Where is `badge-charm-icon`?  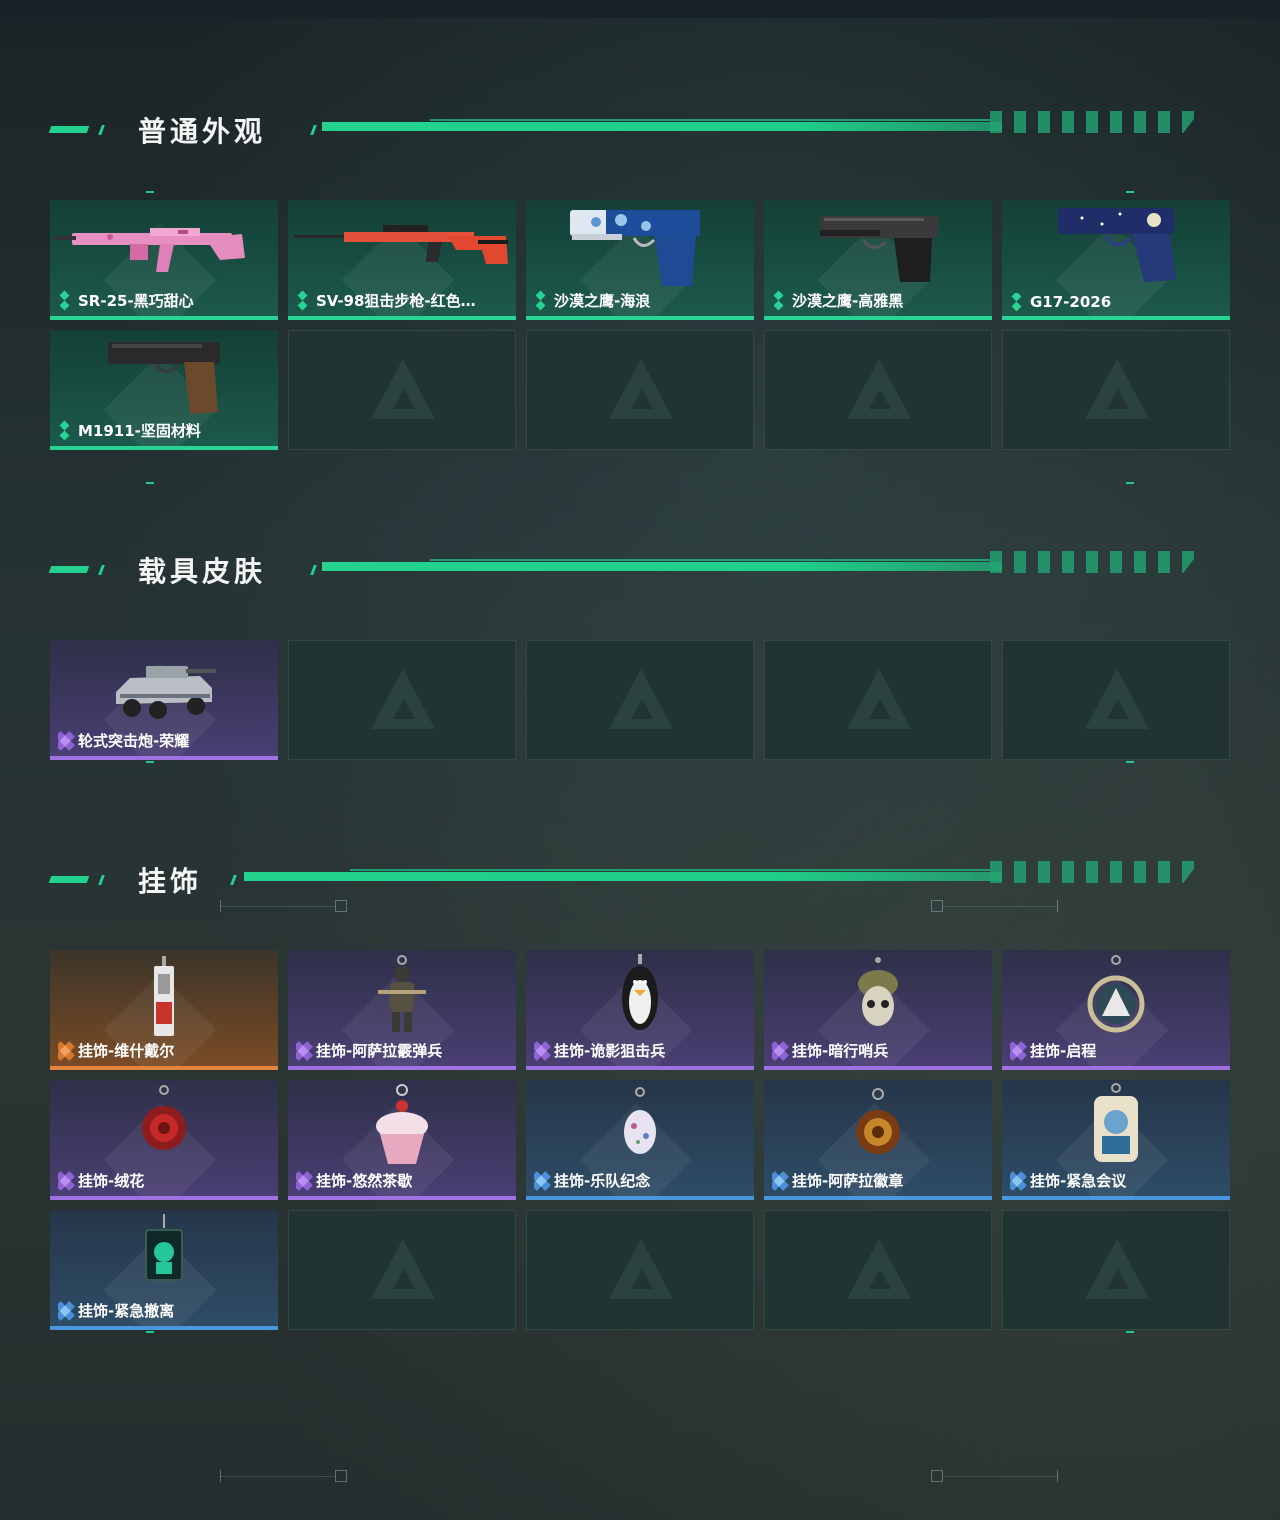 badge-charm-icon is located at coordinates (878, 1126).